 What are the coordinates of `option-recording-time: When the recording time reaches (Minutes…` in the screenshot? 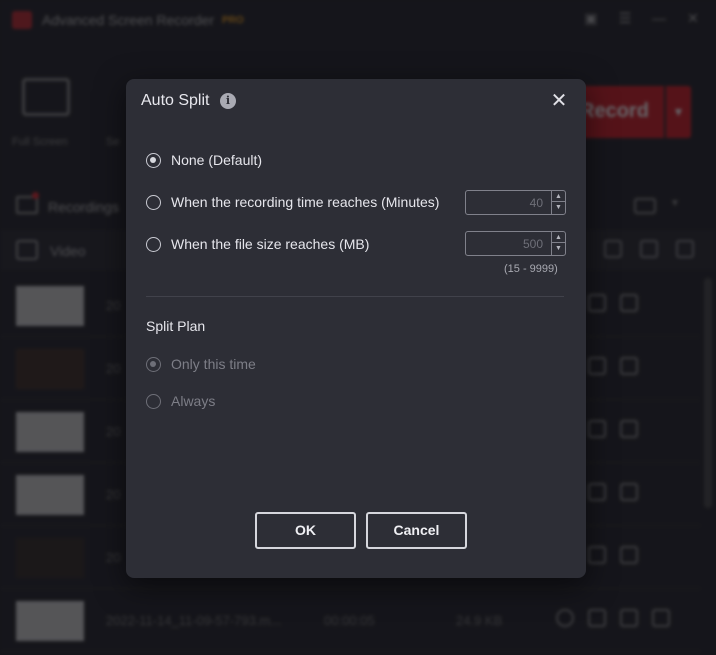 It's located at (292, 202).